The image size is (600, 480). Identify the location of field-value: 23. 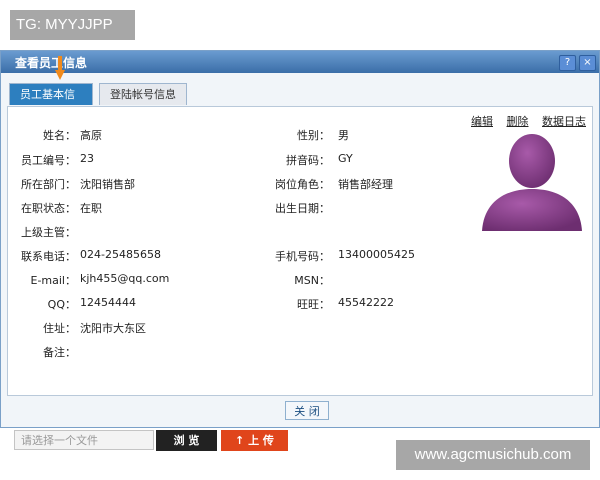
(87, 158).